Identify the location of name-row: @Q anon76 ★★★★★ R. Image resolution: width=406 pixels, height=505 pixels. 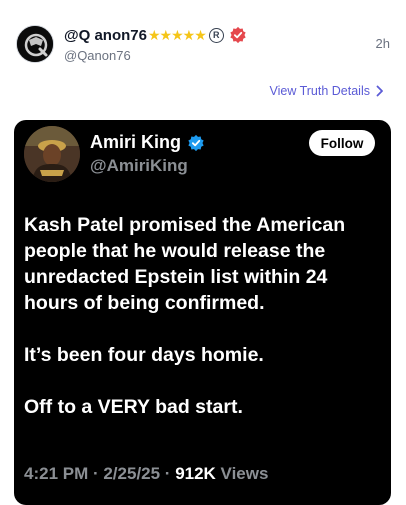
(155, 35).